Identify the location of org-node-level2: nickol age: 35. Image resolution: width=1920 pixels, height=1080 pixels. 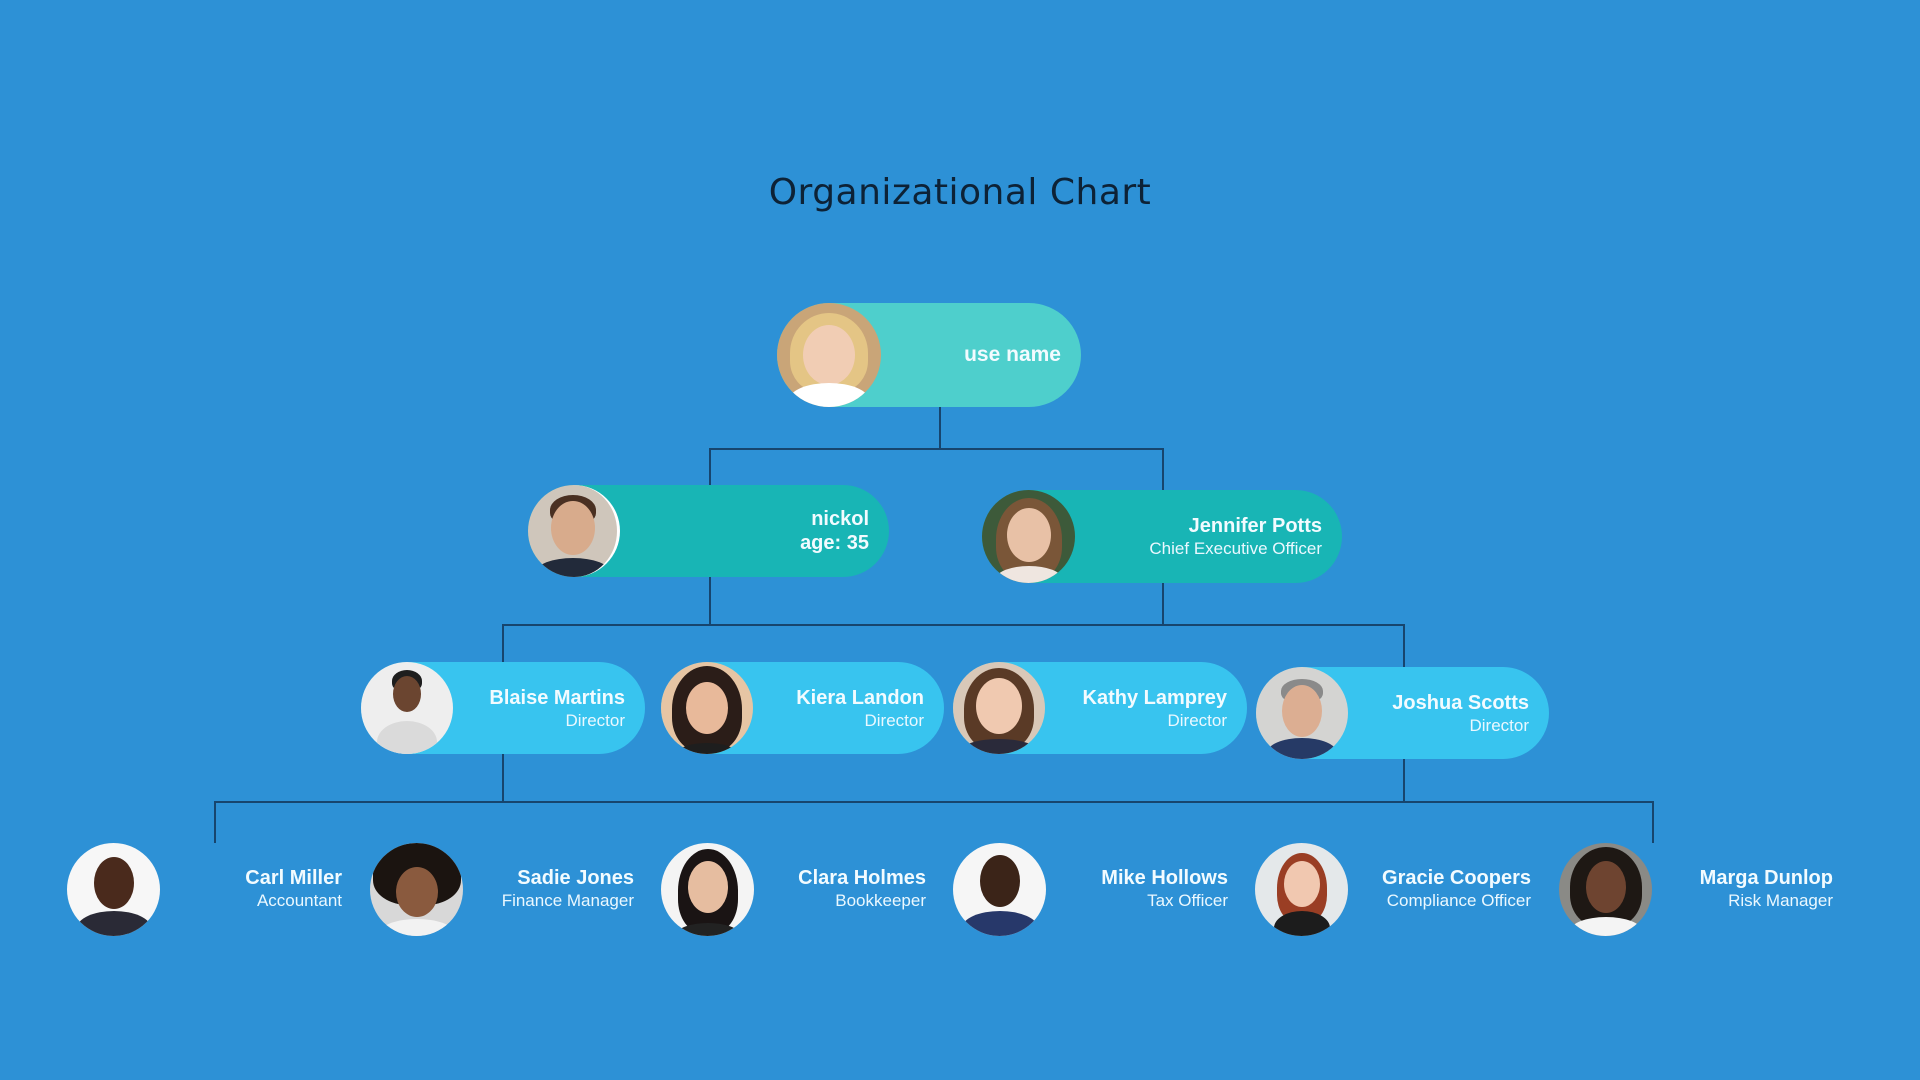
(708, 531).